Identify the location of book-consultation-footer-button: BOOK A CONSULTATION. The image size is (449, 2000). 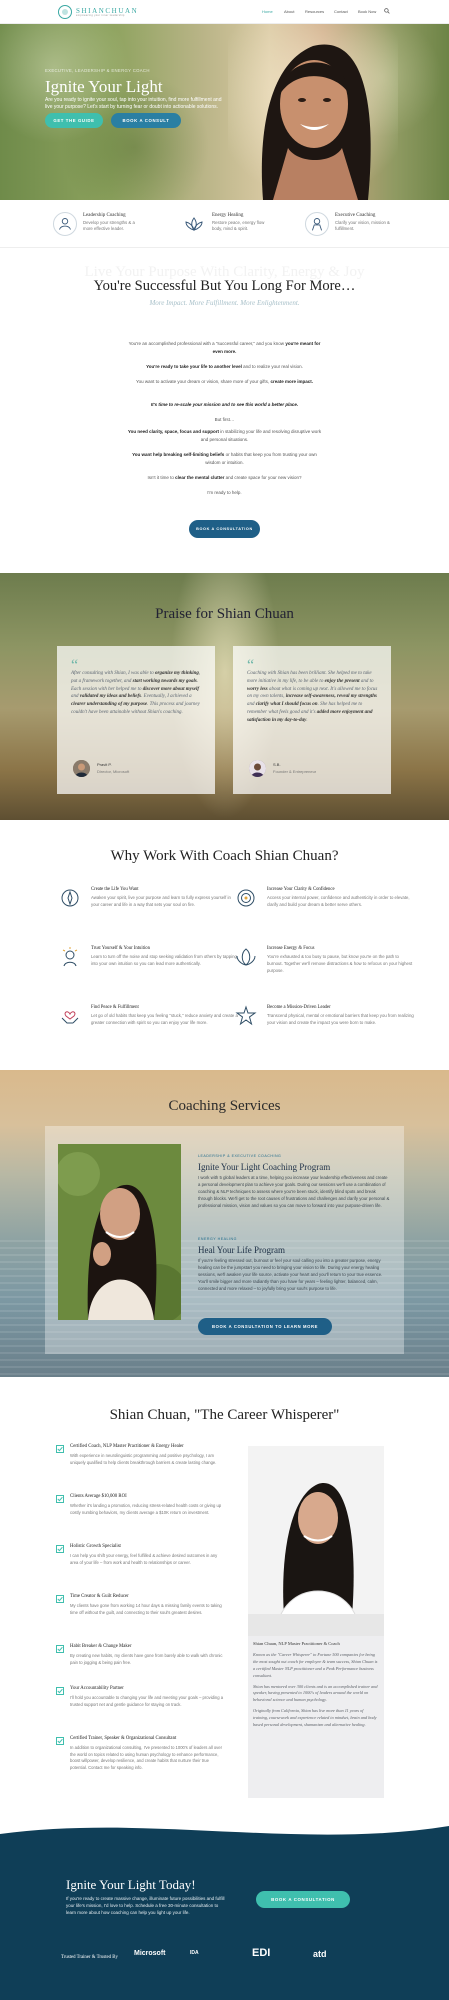
(303, 1899).